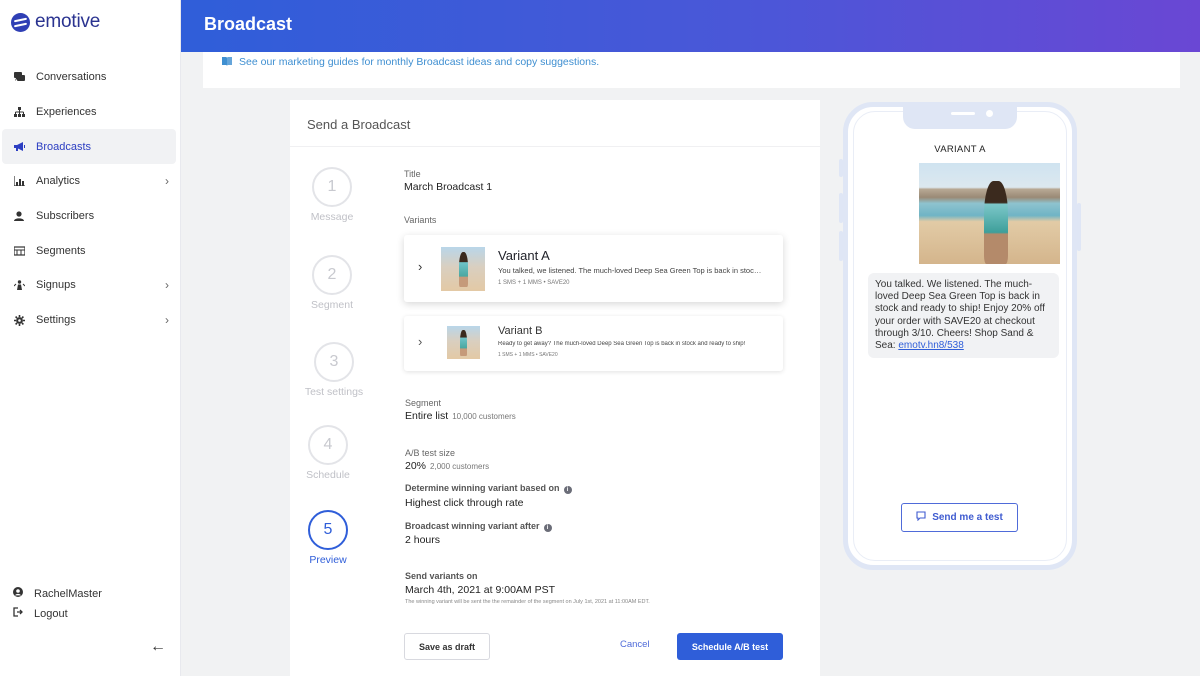 The width and height of the screenshot is (1200, 676). Describe the element at coordinates (328, 475) in the screenshot. I see `step-label: Schedule` at that location.